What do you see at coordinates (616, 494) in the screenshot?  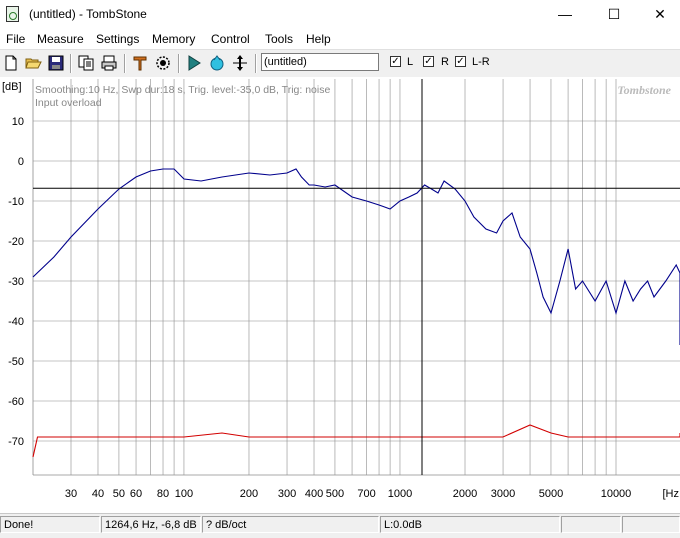 I see `x-tick-label: 10000` at bounding box center [616, 494].